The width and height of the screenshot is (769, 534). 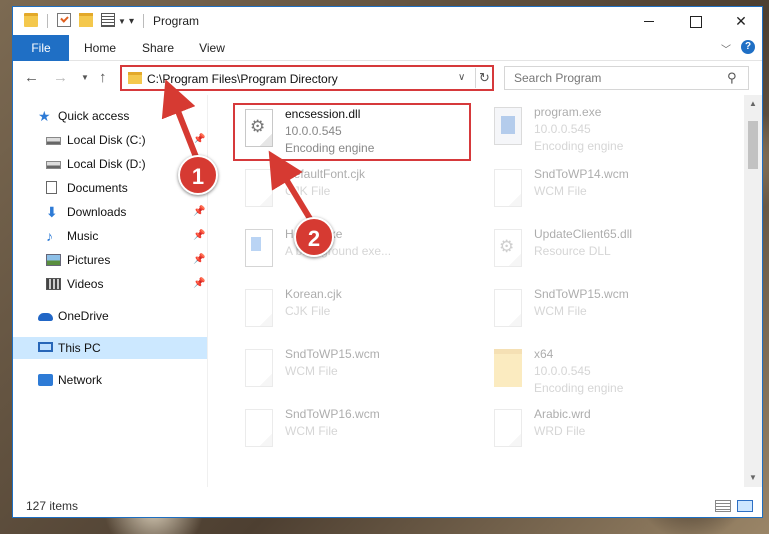 I want to click on quick-access-toolbar-menu: ▾, so click(x=131, y=21).